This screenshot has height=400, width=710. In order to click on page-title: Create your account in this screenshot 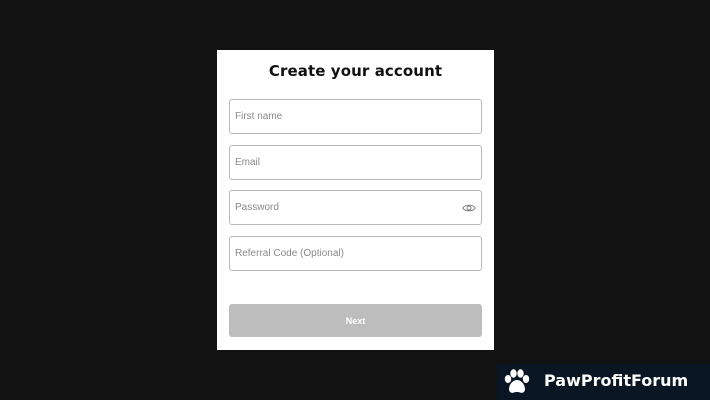, I will do `click(355, 71)`.